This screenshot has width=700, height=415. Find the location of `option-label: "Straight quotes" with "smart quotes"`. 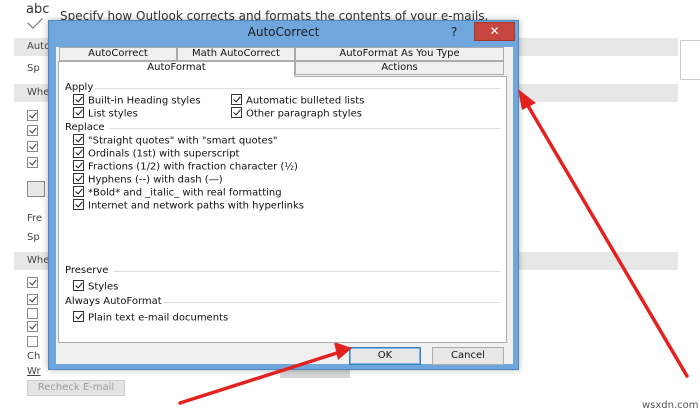

option-label: "Straight quotes" with "smart quotes" is located at coordinates (183, 141).